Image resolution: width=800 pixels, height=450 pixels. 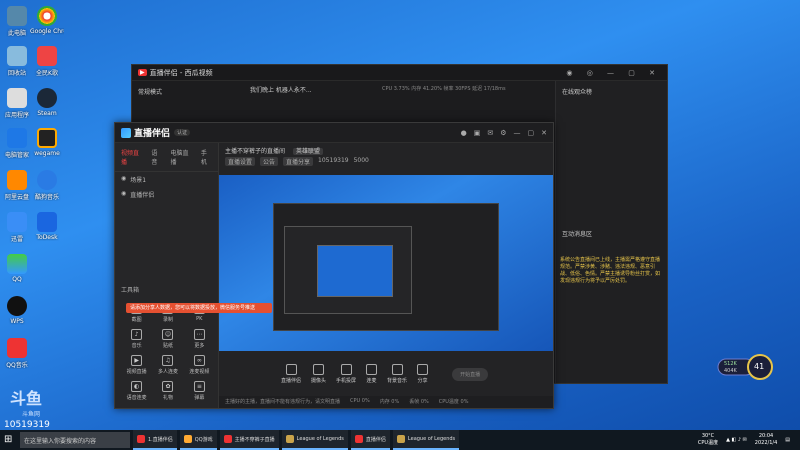 What do you see at coordinates (17, 16) in the screenshot?
I see `computer-icon` at bounding box center [17, 16].